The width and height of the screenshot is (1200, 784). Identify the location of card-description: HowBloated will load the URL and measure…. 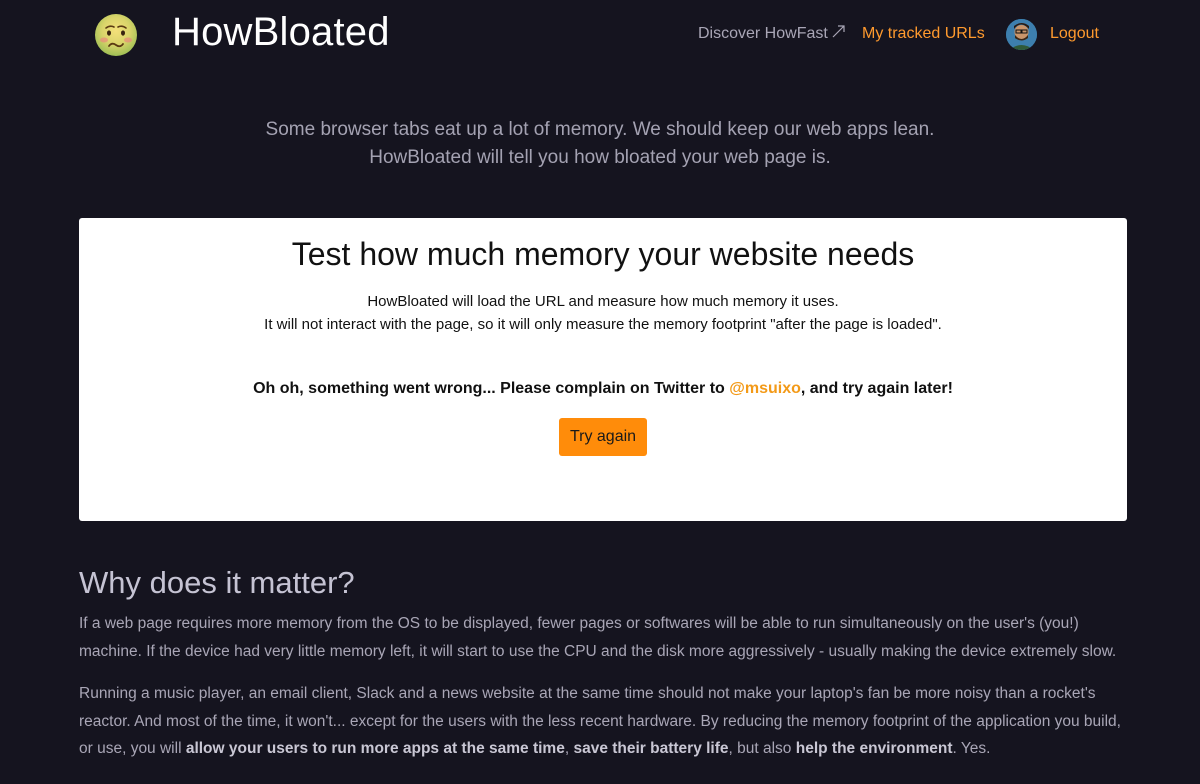
(603, 313).